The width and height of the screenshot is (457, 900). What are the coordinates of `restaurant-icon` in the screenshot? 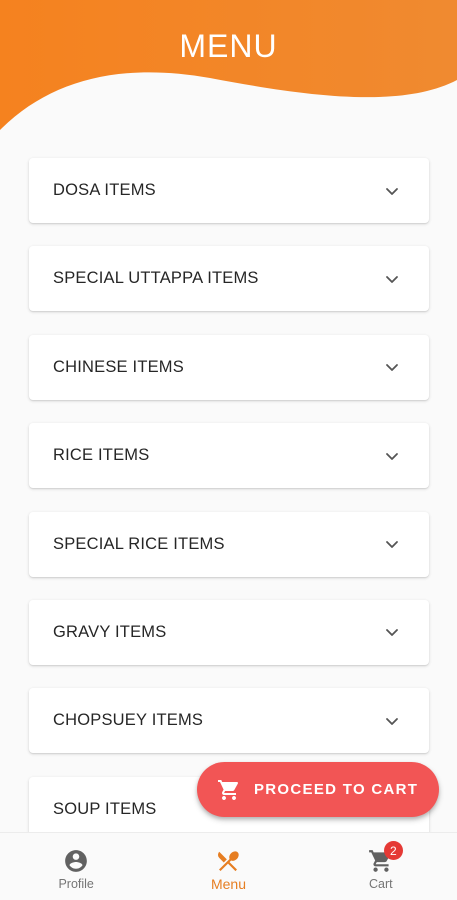 It's located at (229, 861).